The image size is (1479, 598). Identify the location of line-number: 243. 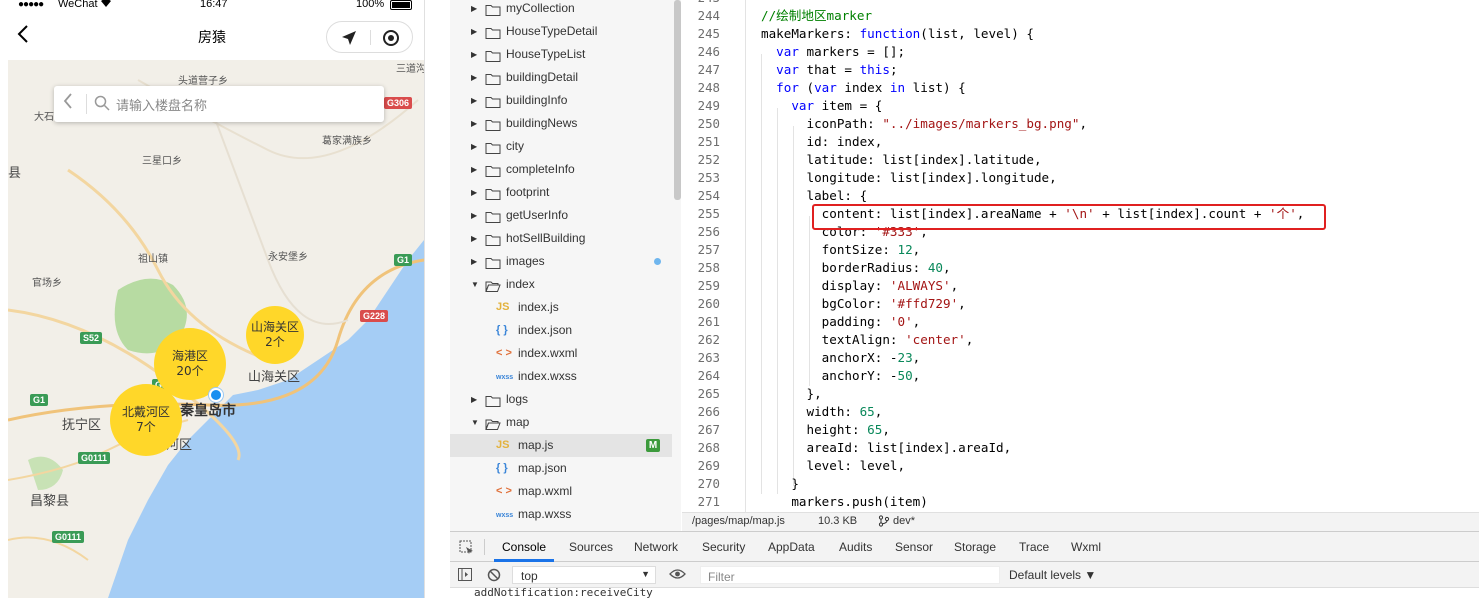
(701, 3).